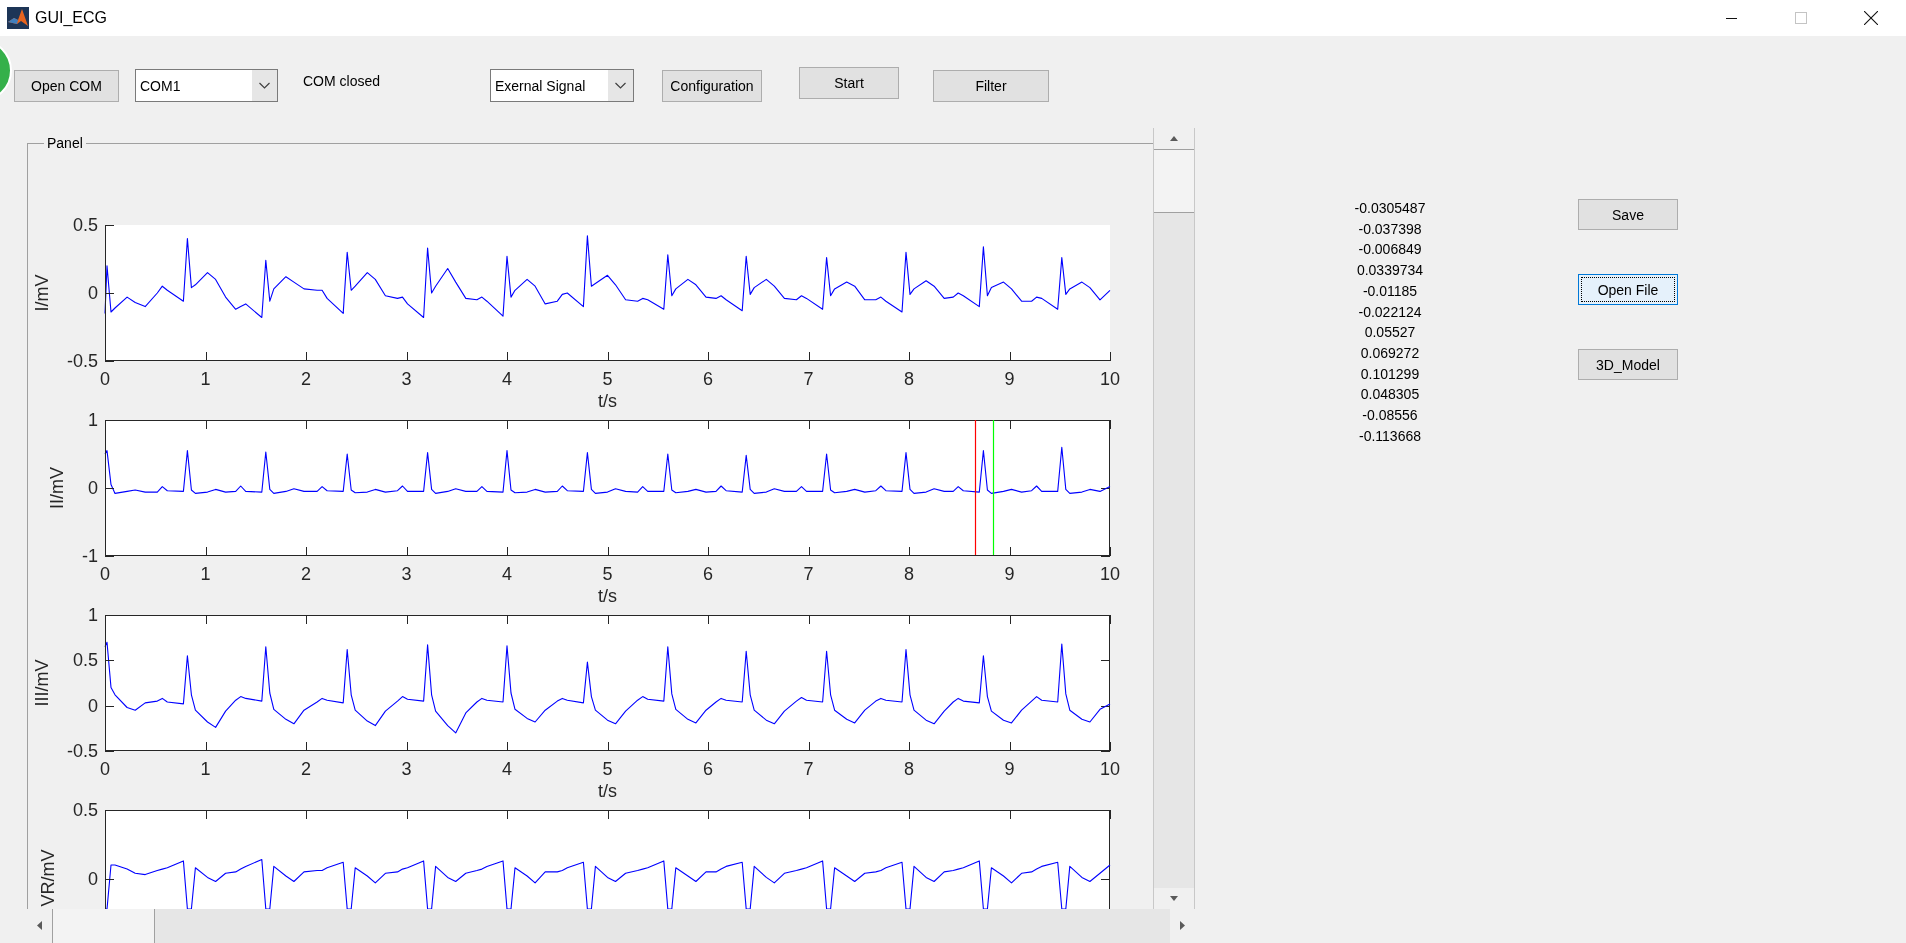 The width and height of the screenshot is (1906, 943). What do you see at coordinates (1390, 271) in the screenshot?
I see `value-text: 0.0339734` at bounding box center [1390, 271].